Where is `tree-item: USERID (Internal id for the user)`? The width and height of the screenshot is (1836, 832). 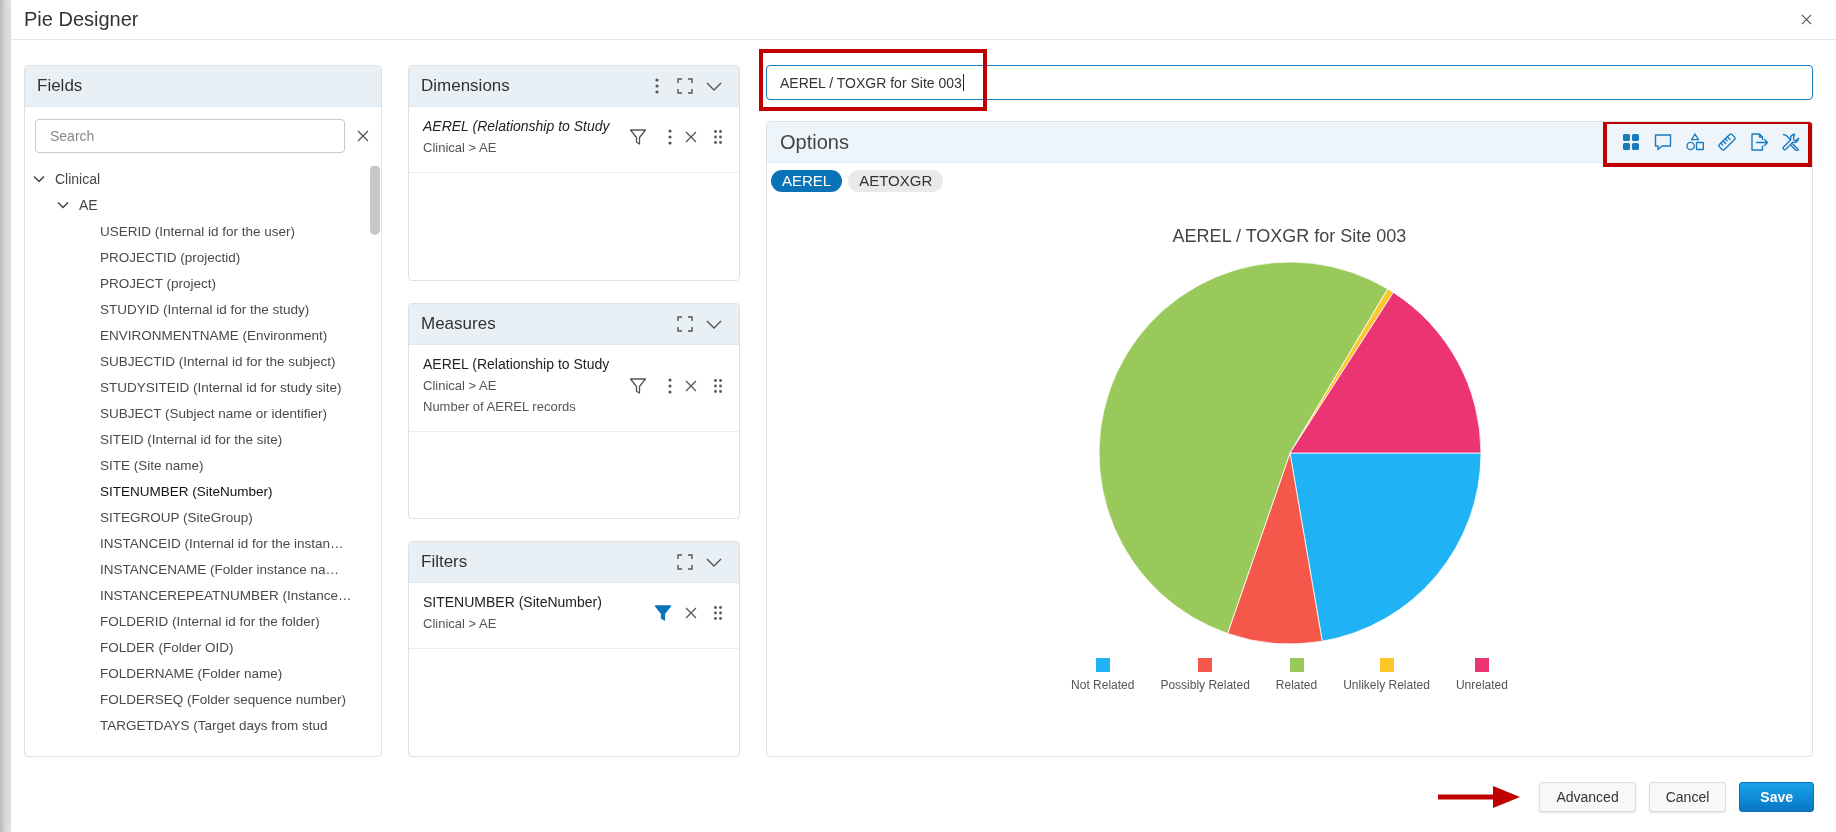 tree-item: USERID (Internal id for the user) is located at coordinates (198, 231).